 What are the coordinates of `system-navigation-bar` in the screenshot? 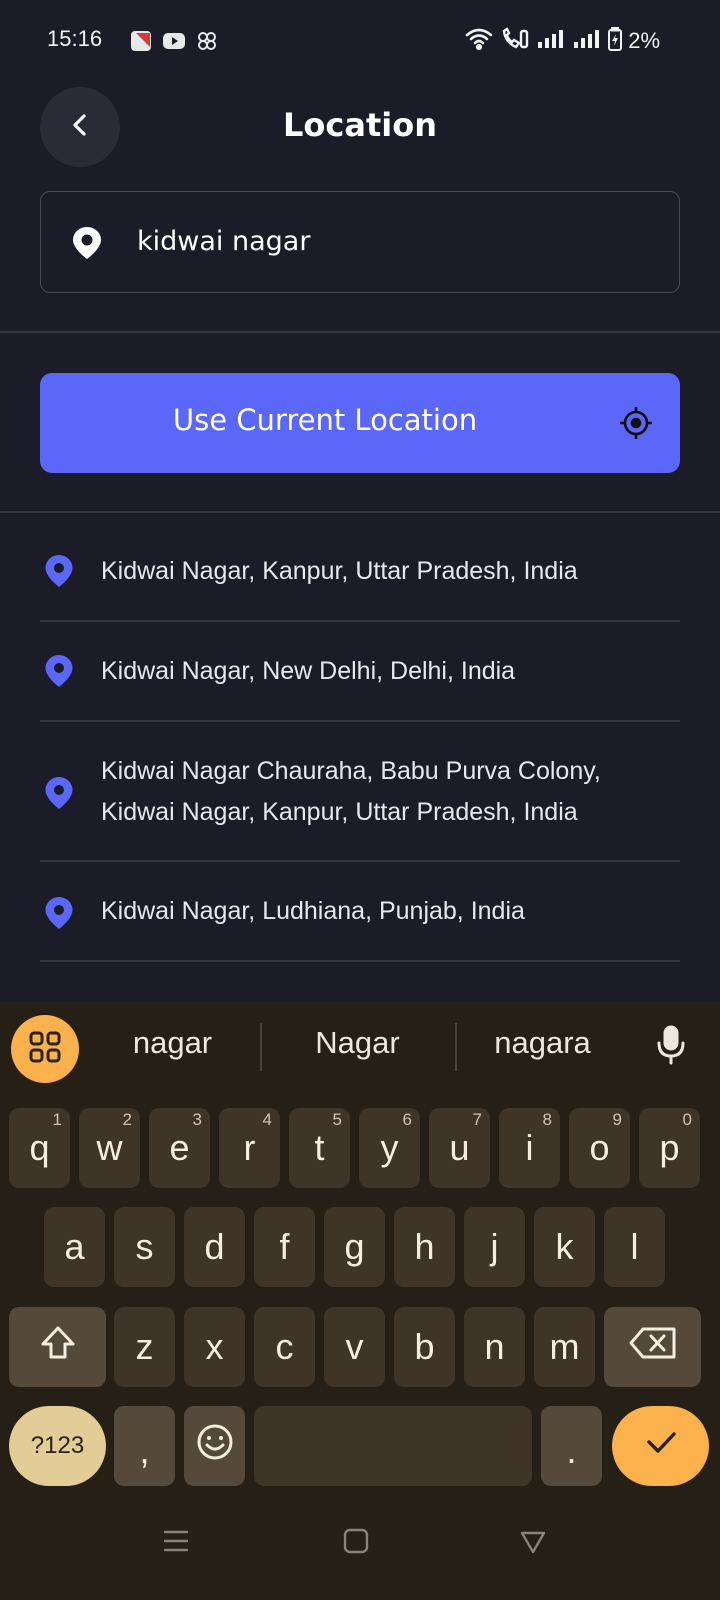 It's located at (360, 1548).